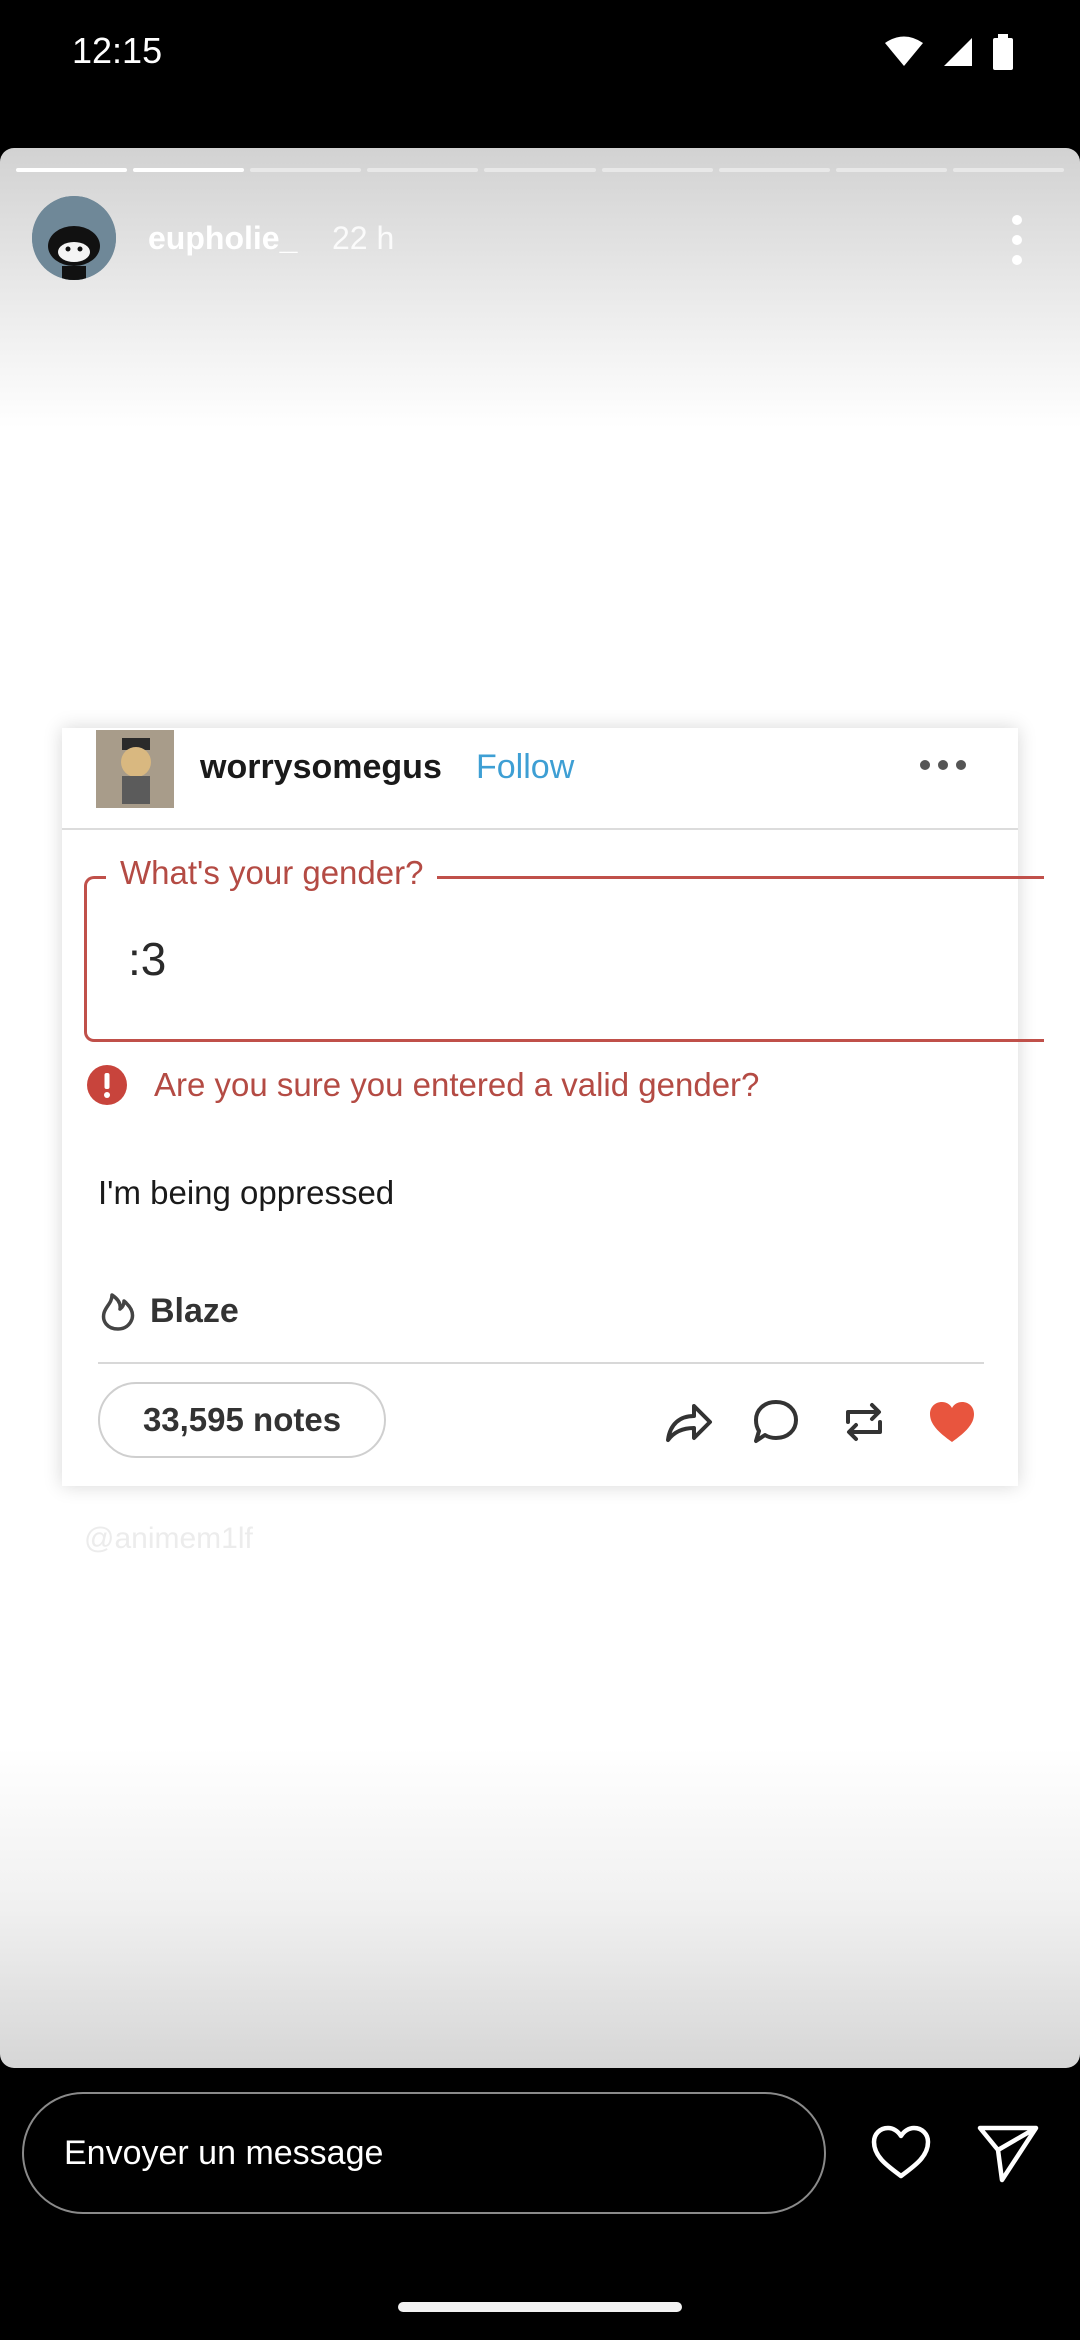 This screenshot has height=2340, width=1080. What do you see at coordinates (564, 959) in the screenshot?
I see `gender-field` at bounding box center [564, 959].